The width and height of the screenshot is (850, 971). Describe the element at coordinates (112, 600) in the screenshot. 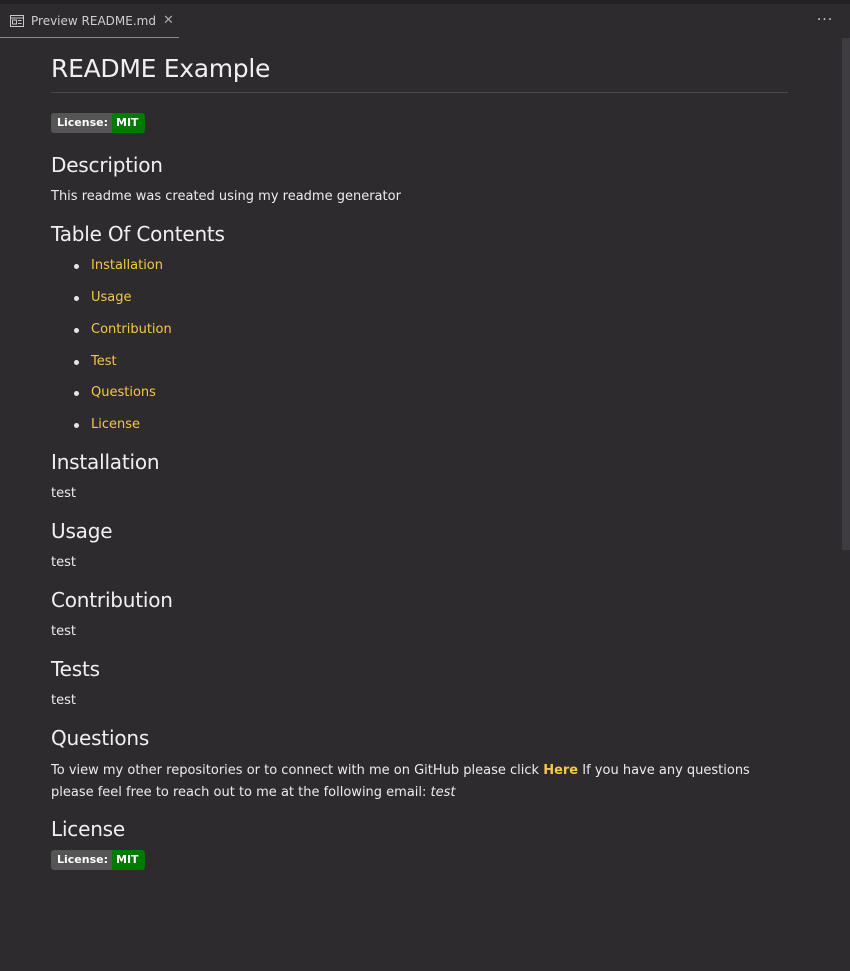

I see `heading-contribution: Contribution` at that location.